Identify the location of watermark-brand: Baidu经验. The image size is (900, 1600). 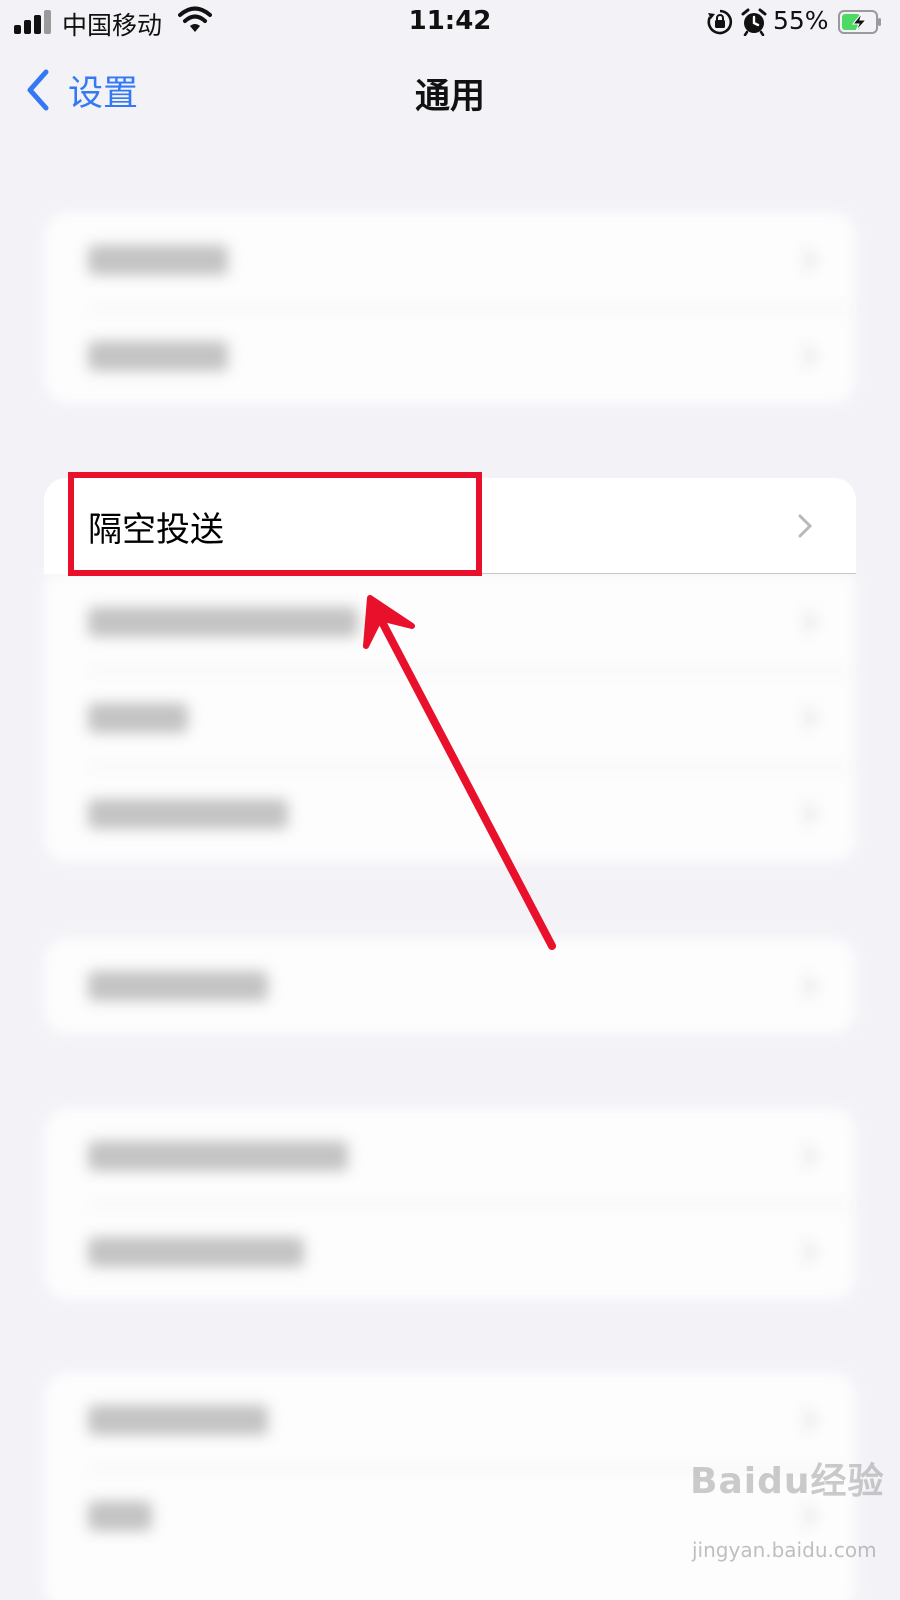
(787, 1481).